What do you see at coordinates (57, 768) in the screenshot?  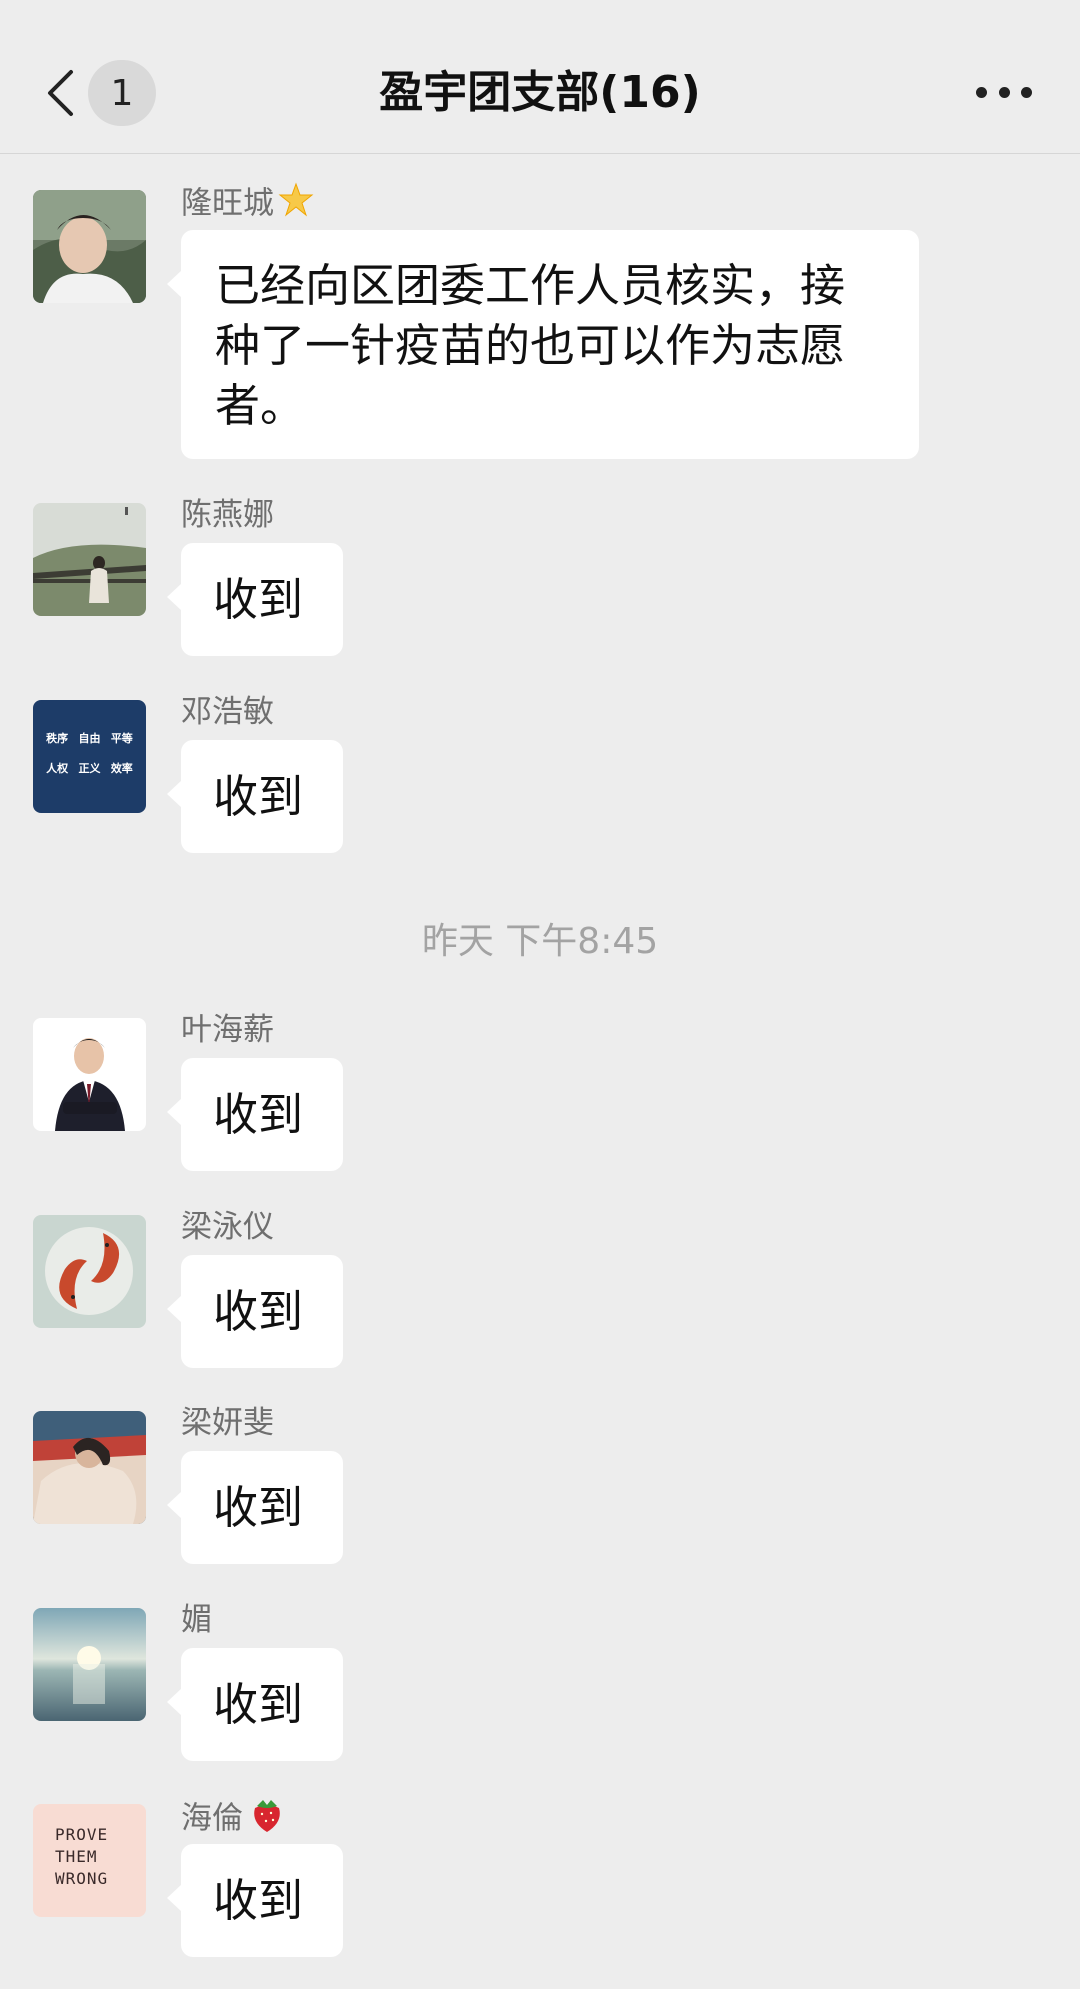 I see `avatar-text: 人权` at bounding box center [57, 768].